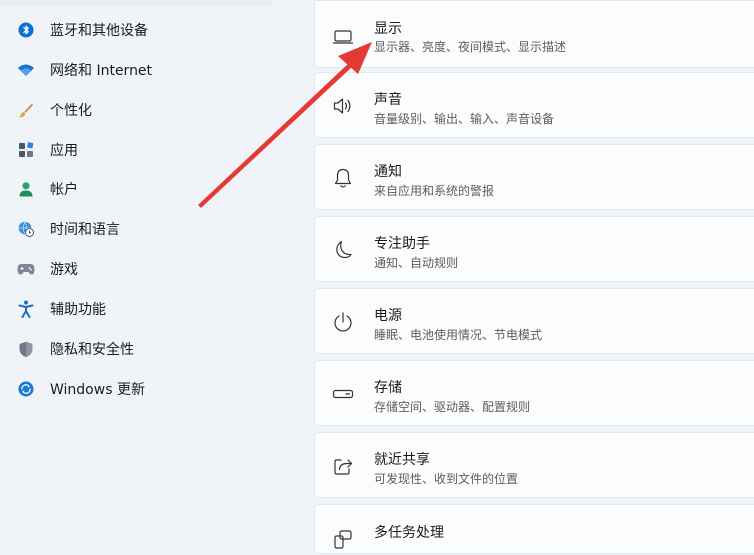 The height and width of the screenshot is (555, 754). Describe the element at coordinates (534, 34) in the screenshot. I see `settings-card-display: 显示 显示器、亮度、夜间模式、显示描述` at that location.